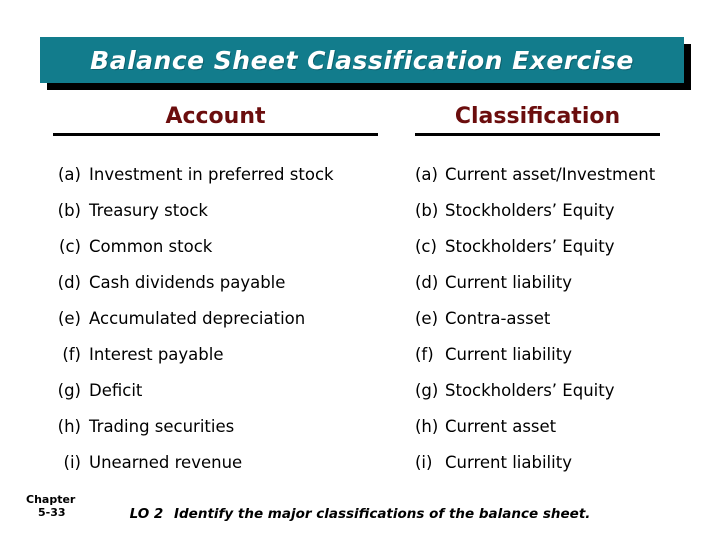 The width and height of the screenshot is (720, 540). I want to click on account-cell: (g) Deficit, so click(99, 390).